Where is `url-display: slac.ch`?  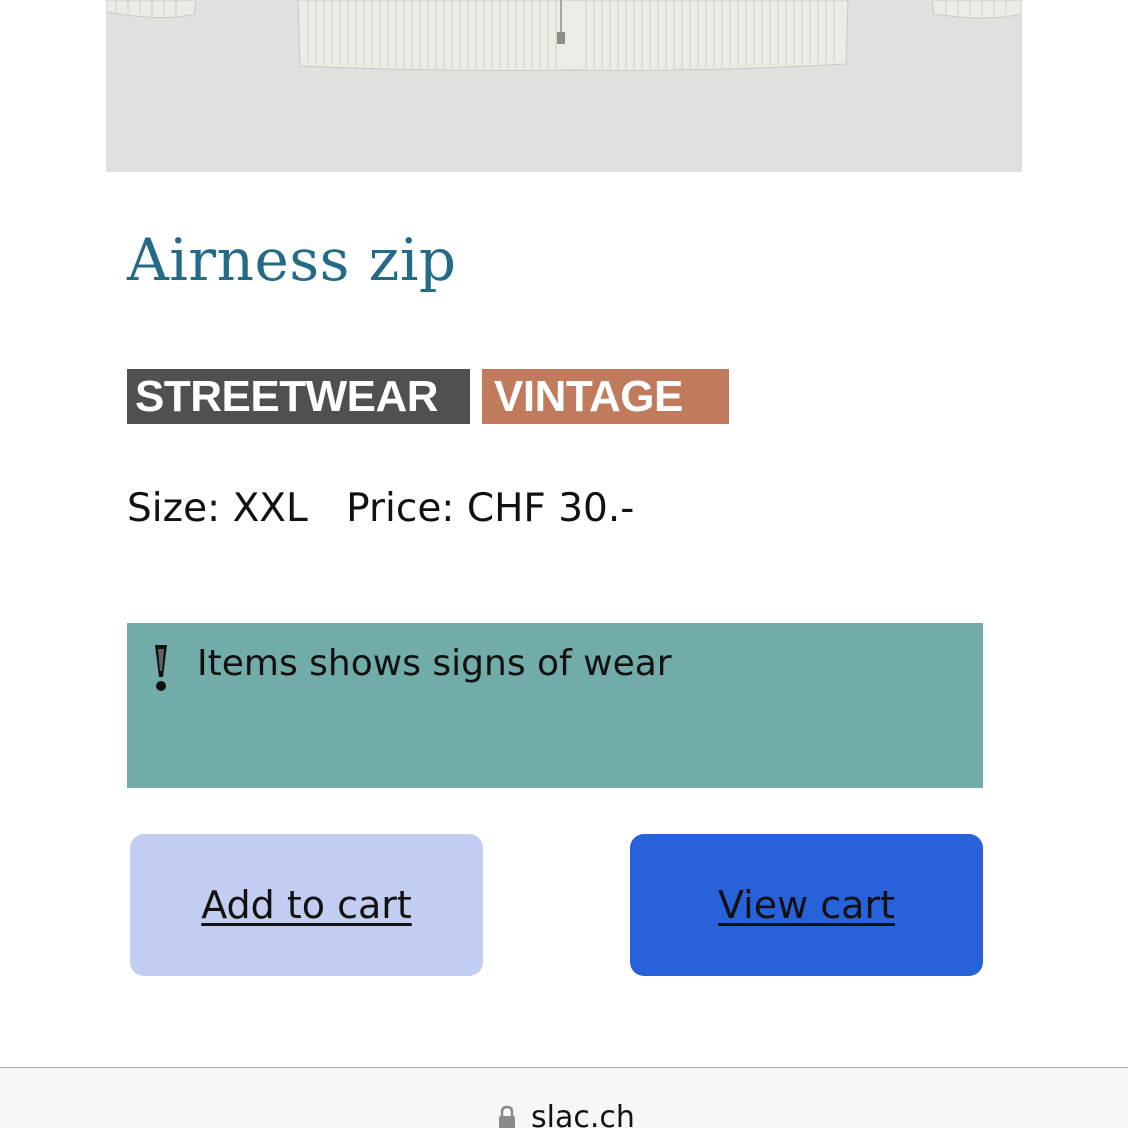
url-display: slac.ch is located at coordinates (566, 1114).